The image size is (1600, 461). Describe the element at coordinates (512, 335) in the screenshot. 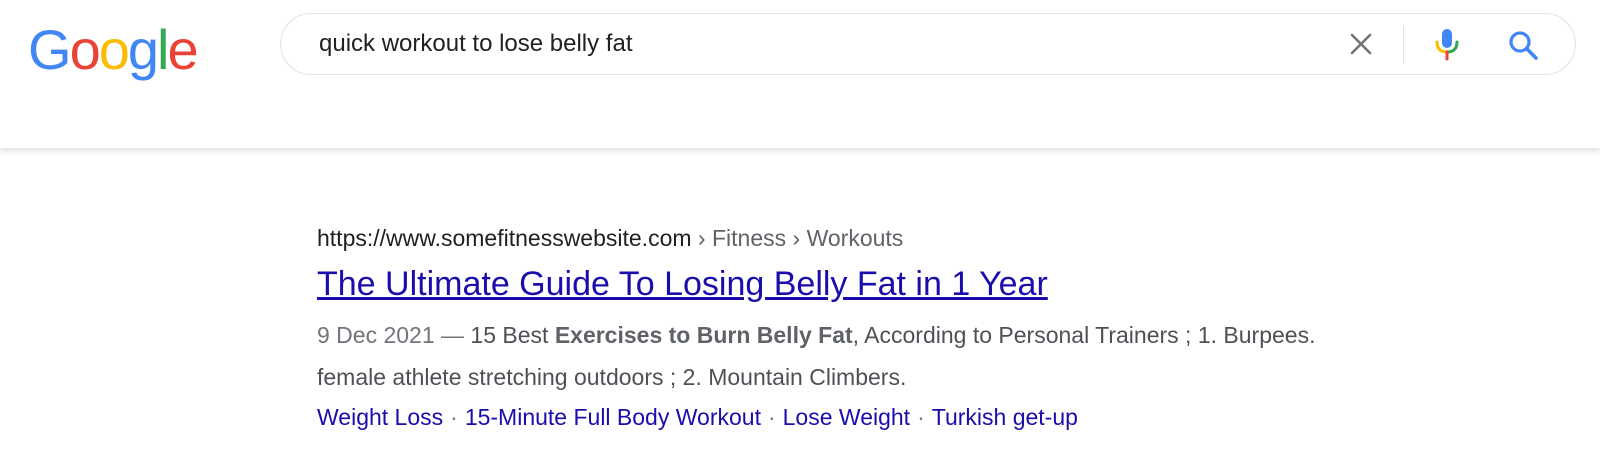

I see `snippet-text: 15 Best` at that location.